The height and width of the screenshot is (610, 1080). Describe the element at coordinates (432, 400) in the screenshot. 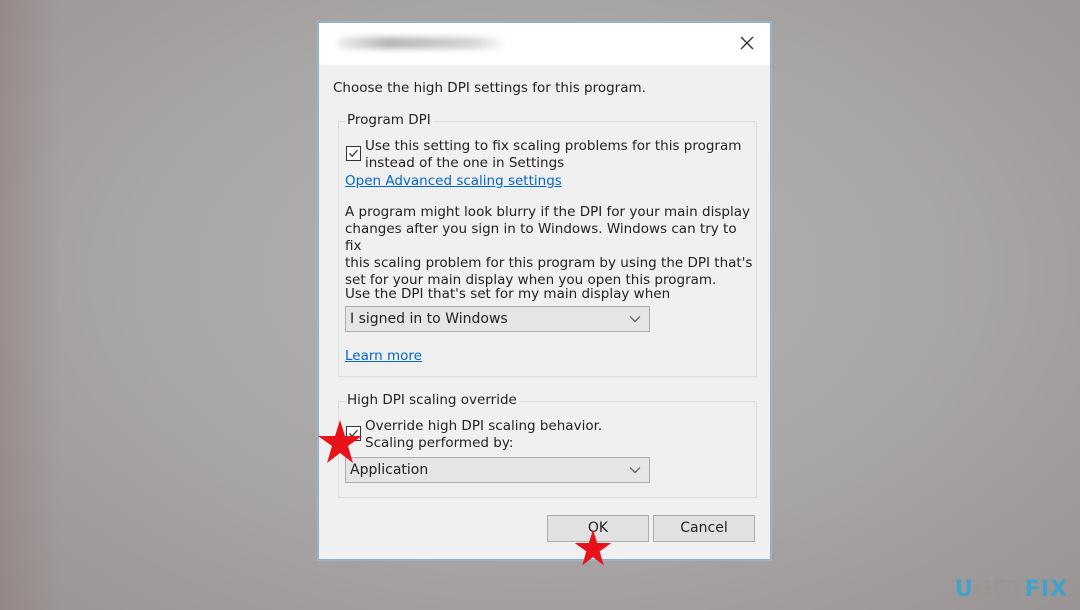

I see `override-legend: High DPI scaling override` at that location.